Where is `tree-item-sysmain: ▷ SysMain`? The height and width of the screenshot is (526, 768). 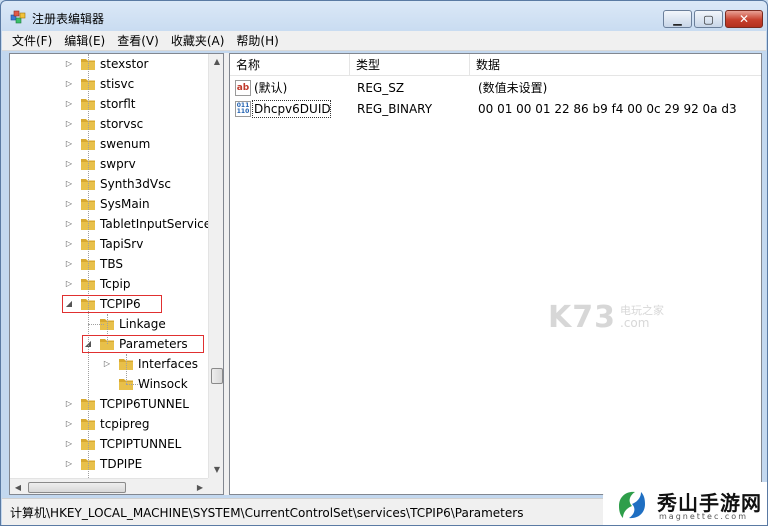 tree-item-sysmain: ▷ SysMain is located at coordinates (109, 204).